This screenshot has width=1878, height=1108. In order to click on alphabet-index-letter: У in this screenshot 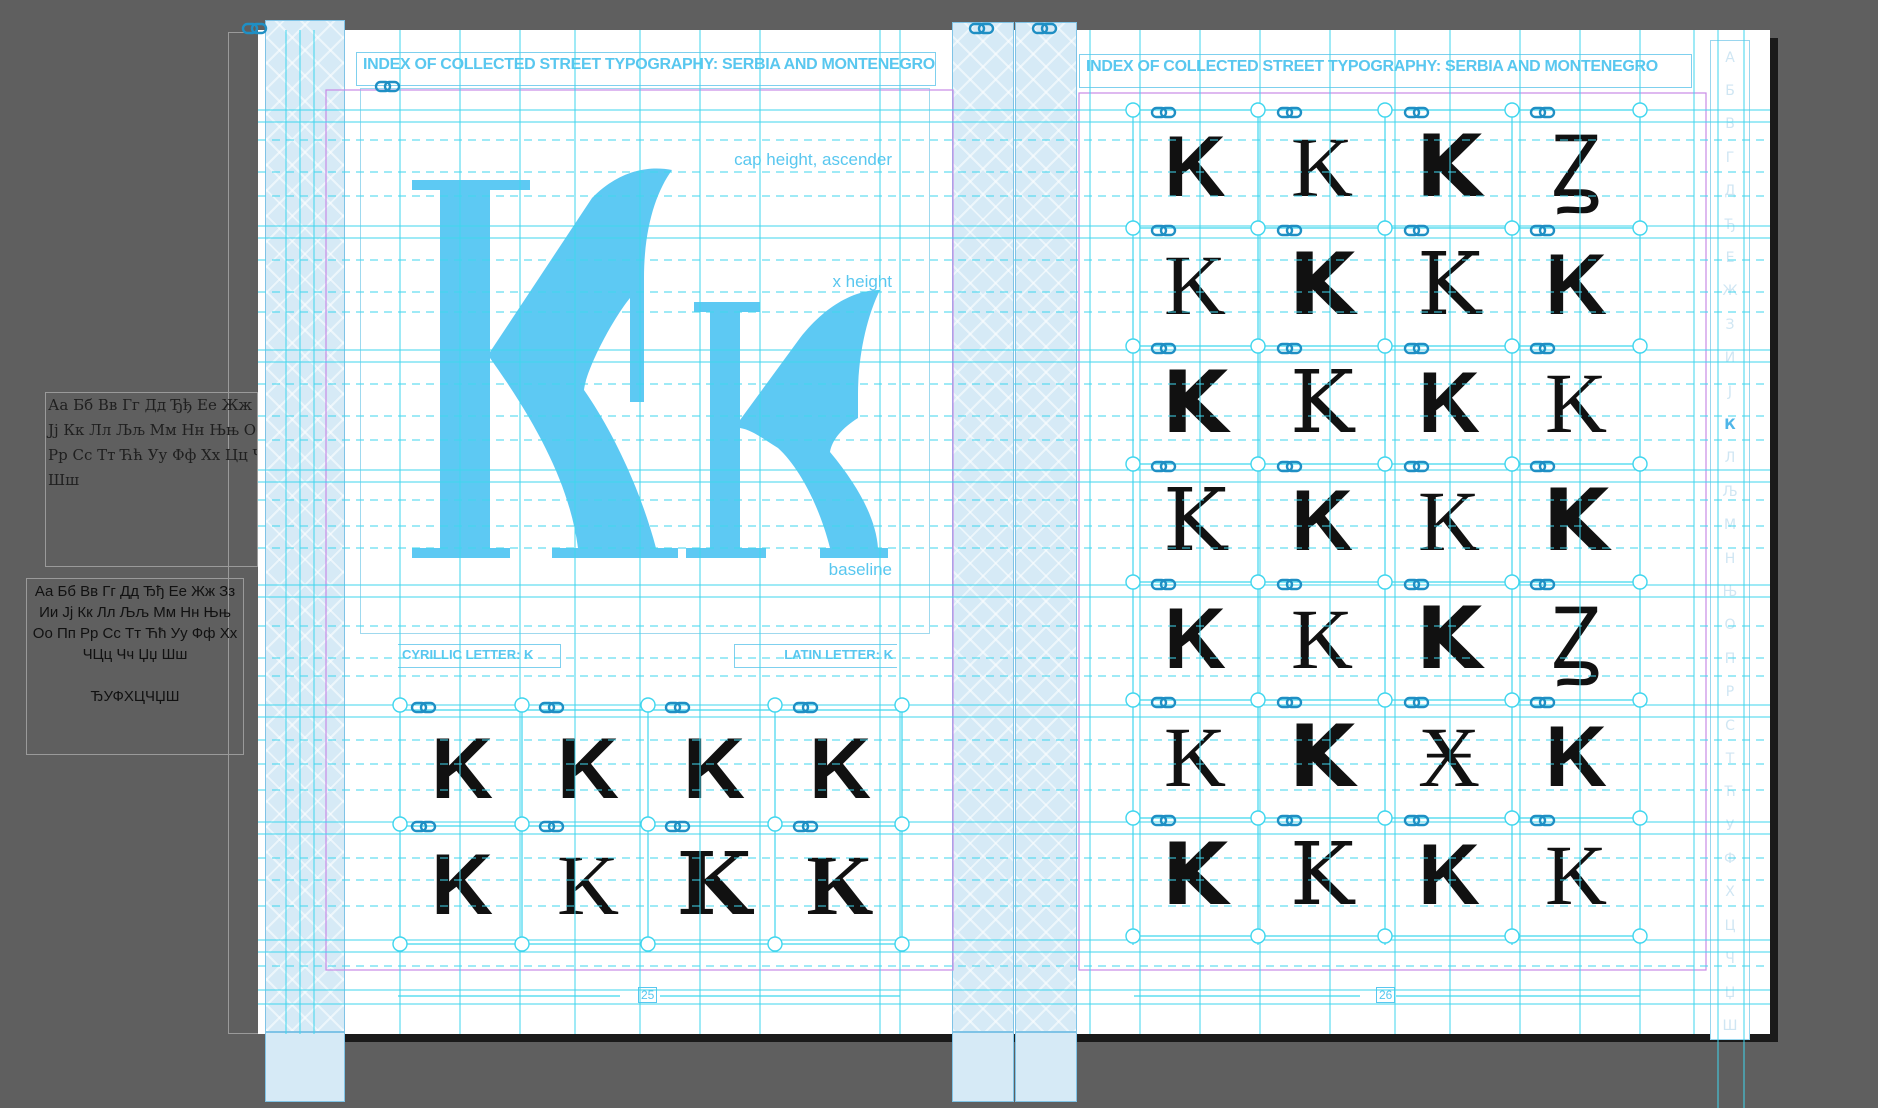, I will do `click(1730, 825)`.